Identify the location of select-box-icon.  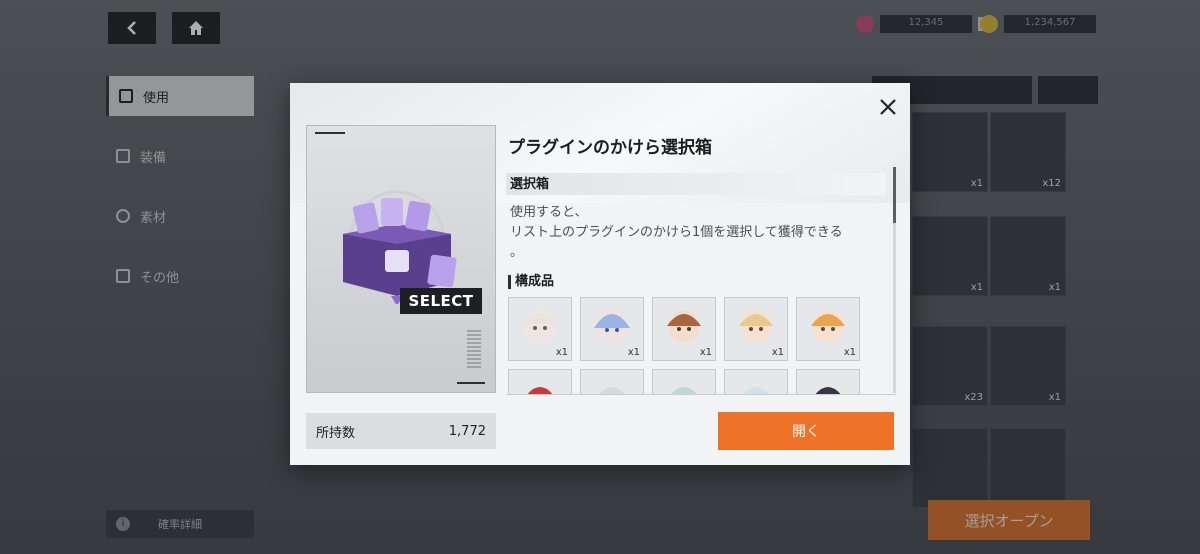
(400, 247).